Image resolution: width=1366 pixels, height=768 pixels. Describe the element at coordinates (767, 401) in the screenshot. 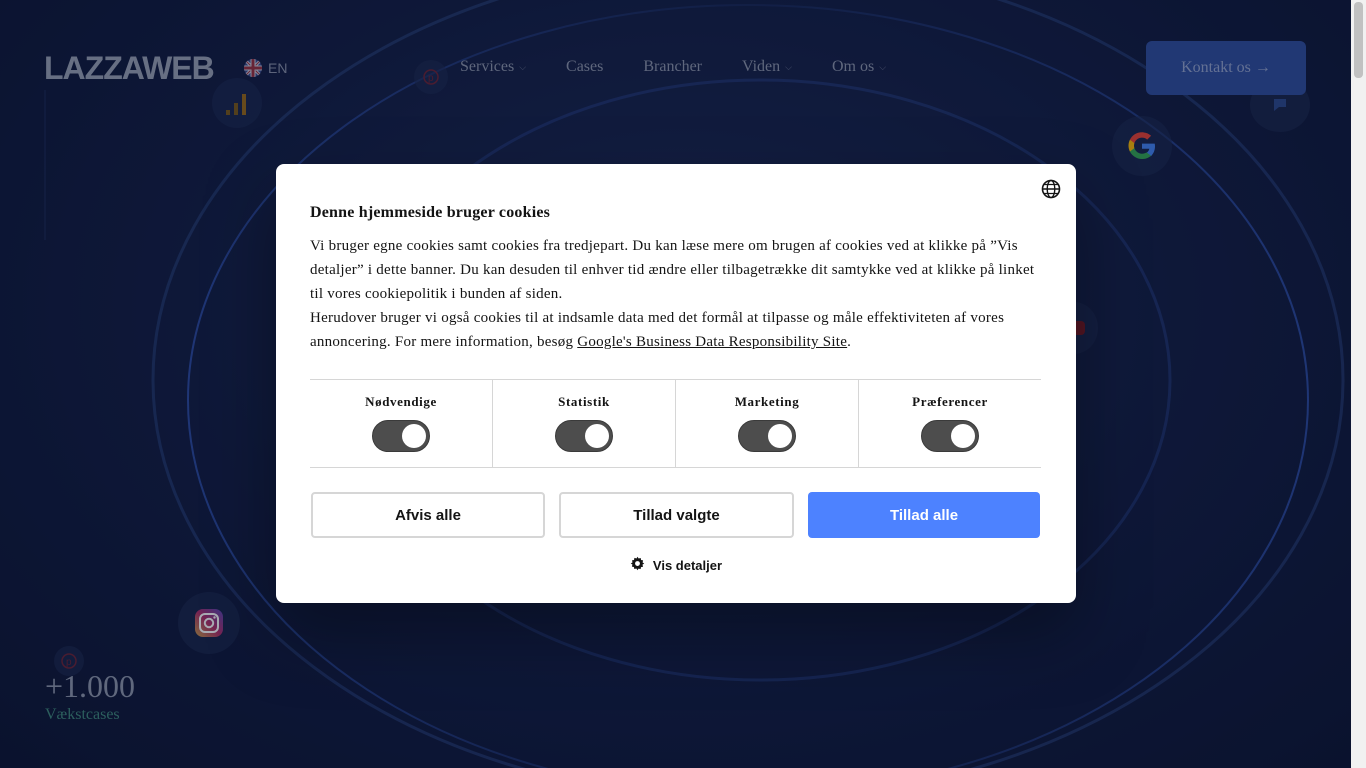

I see `category-label: Marketing` at that location.